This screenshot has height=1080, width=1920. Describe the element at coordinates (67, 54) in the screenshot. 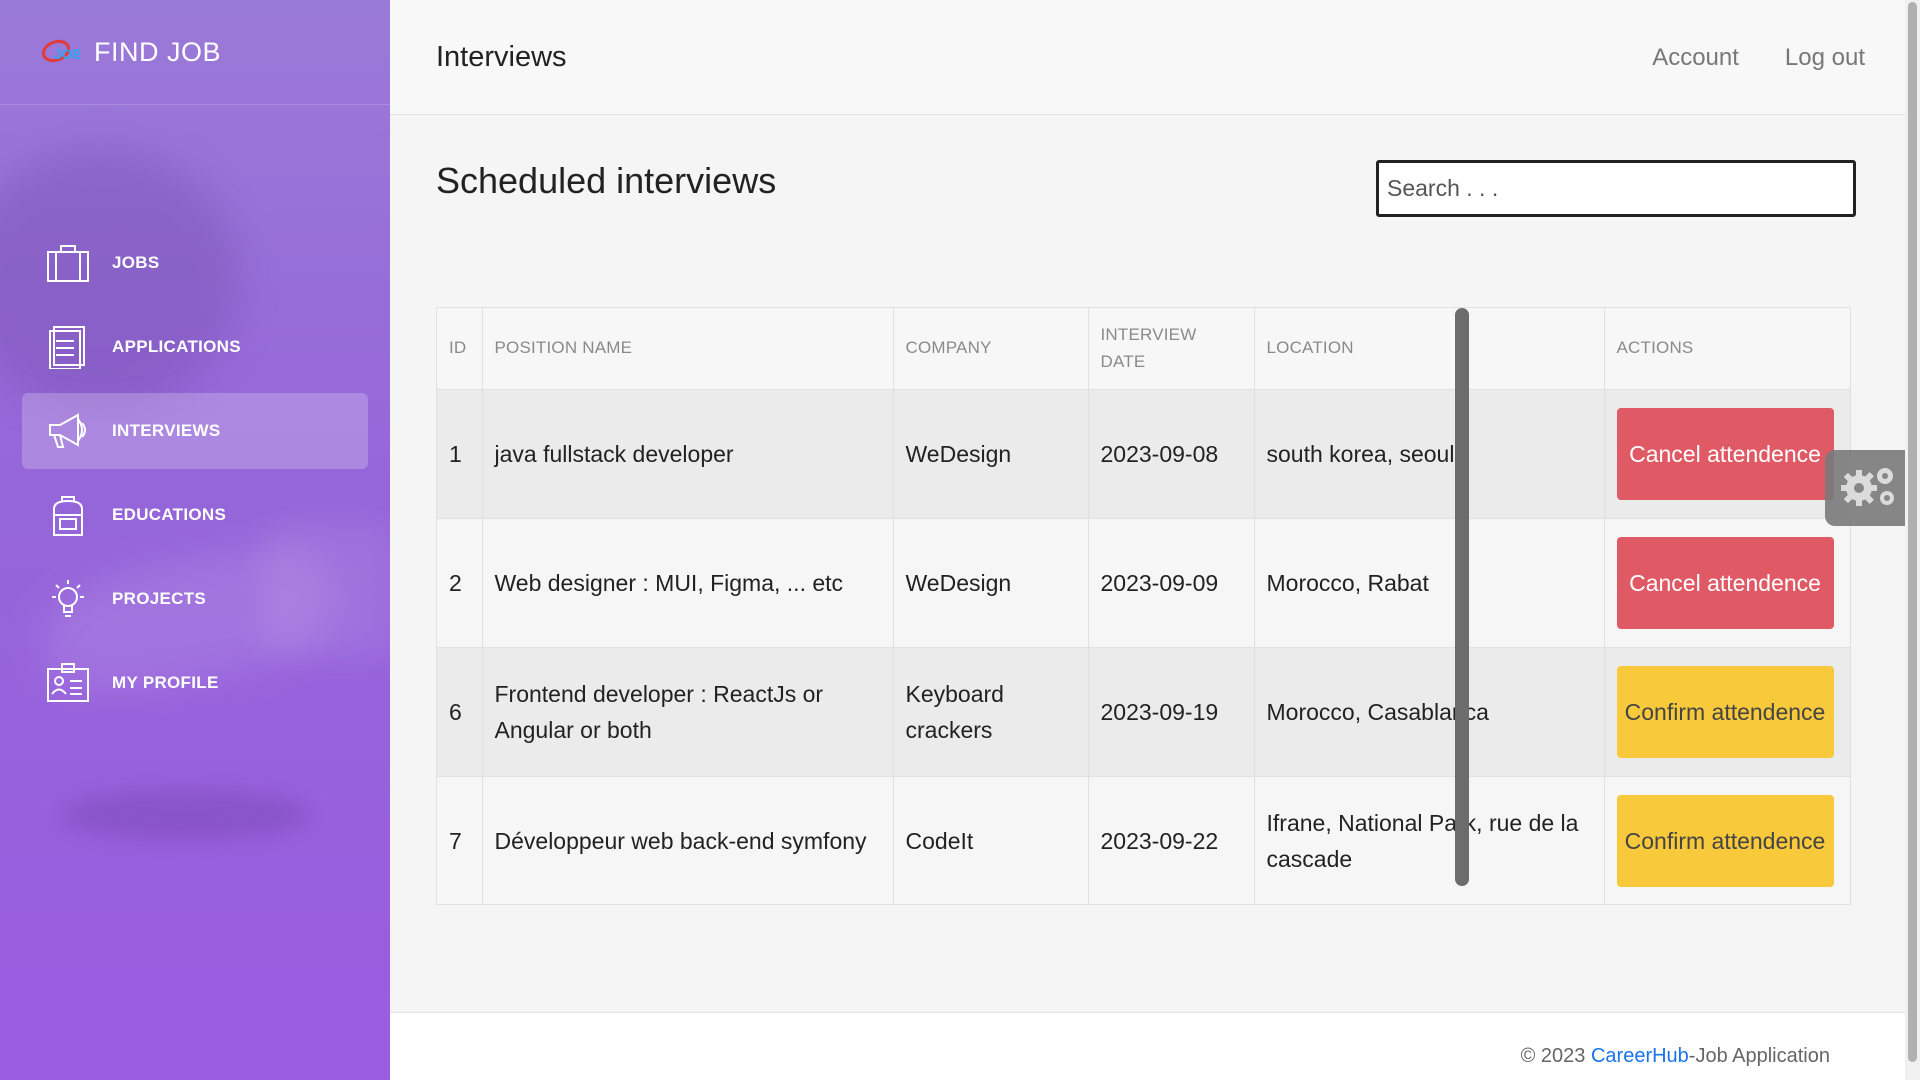

I see `logo-text: JOB` at that location.